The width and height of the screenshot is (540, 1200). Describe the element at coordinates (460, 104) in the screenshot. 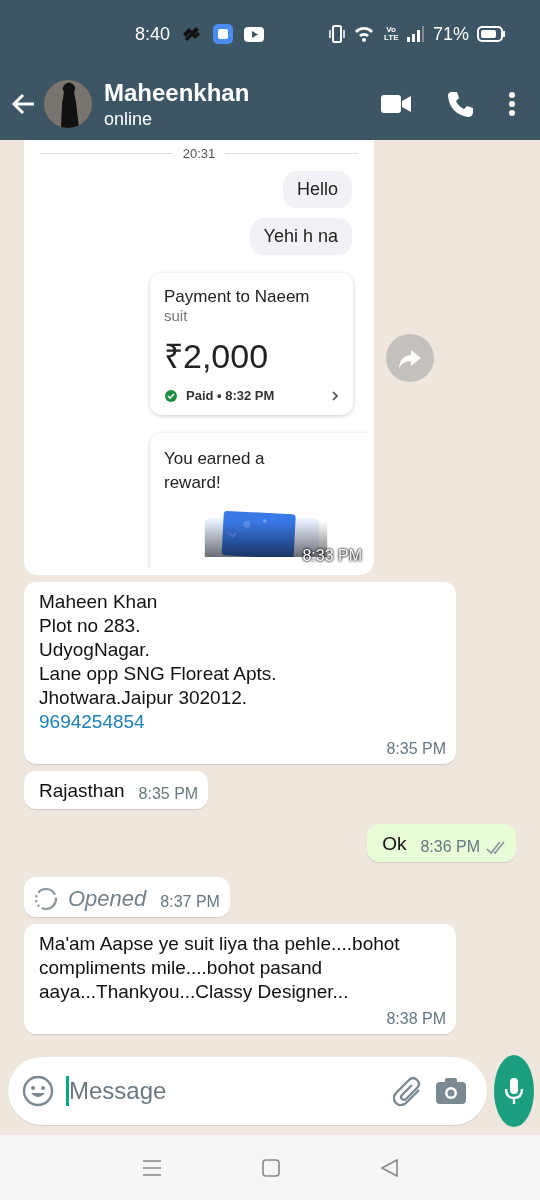

I see `phone-icon` at that location.